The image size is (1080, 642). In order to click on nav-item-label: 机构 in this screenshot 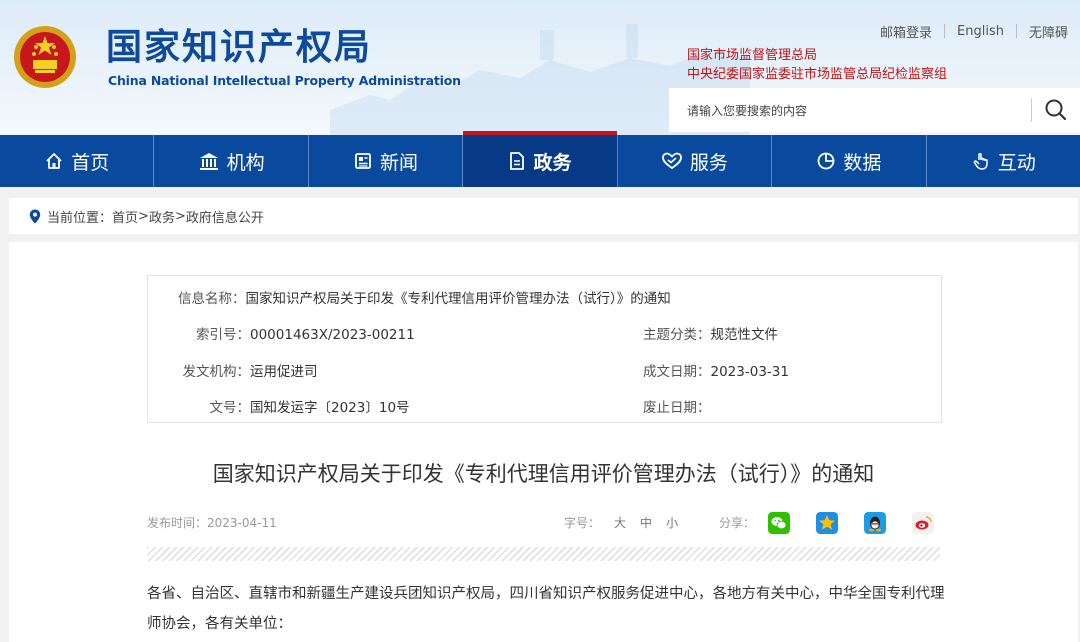, I will do `click(245, 162)`.